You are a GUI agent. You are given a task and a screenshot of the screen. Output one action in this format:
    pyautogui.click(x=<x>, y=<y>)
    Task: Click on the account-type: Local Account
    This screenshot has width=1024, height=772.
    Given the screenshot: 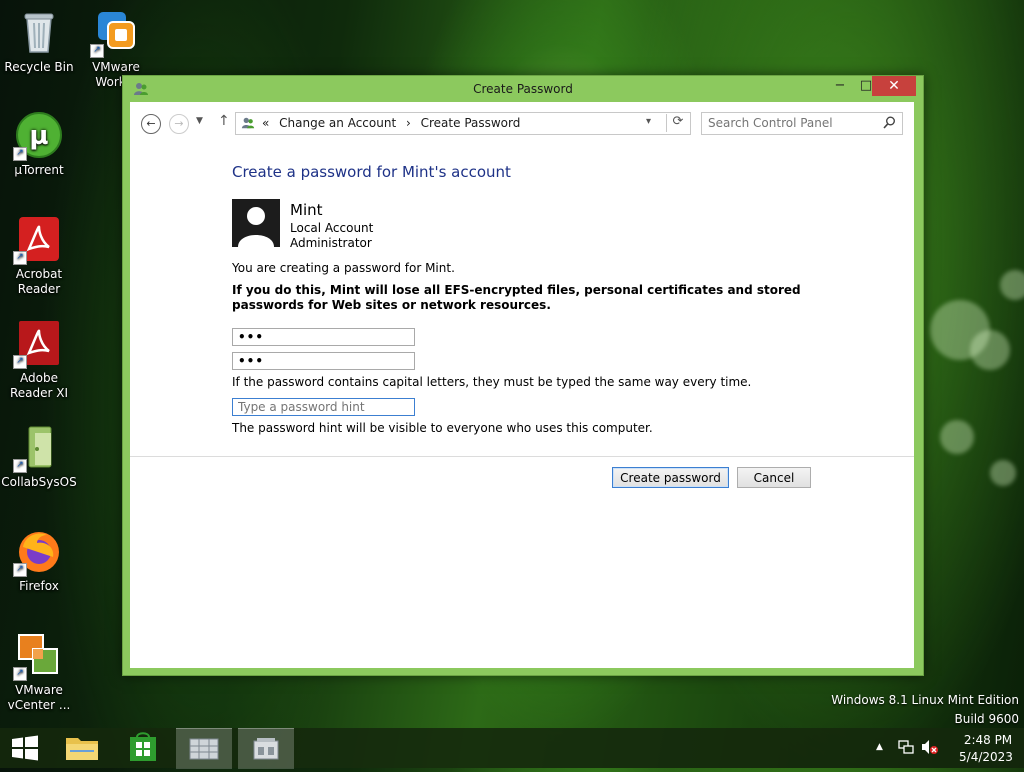 What is the action you would take?
    pyautogui.click(x=332, y=228)
    